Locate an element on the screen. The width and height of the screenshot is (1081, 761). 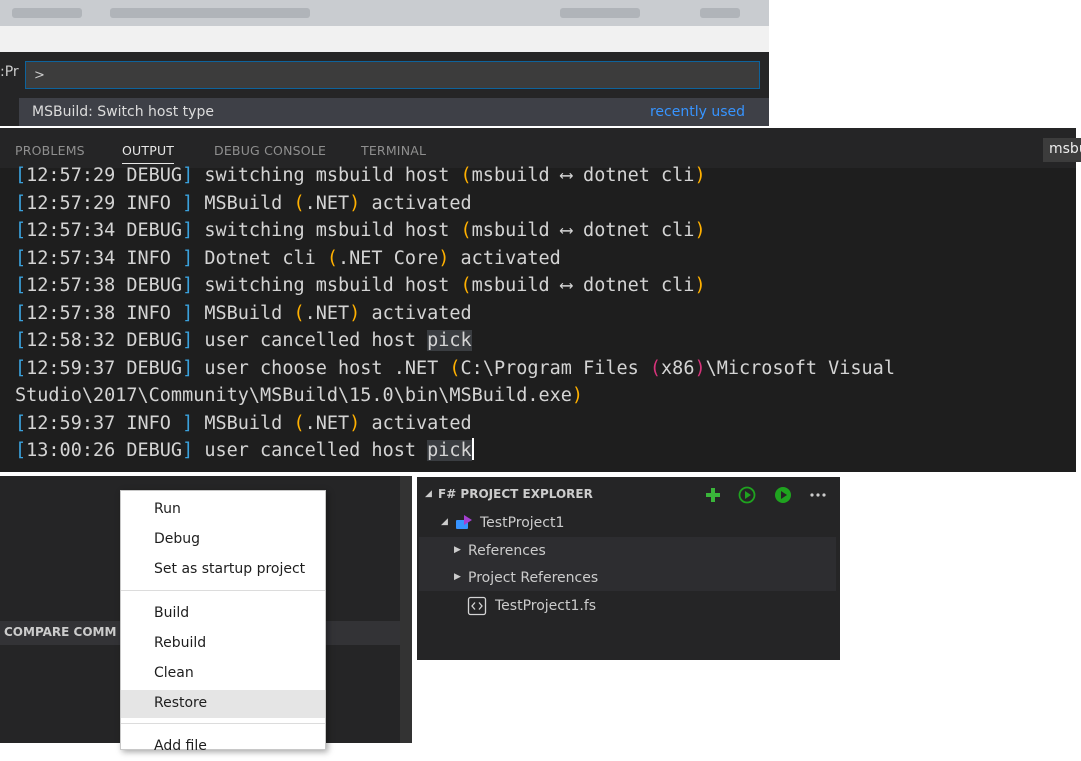
log-segment: x86 is located at coordinates (678, 368).